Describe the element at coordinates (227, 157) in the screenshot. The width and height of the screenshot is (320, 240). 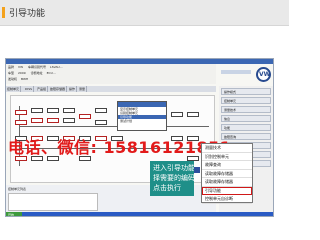
I see `popup-item: 识别控制单元` at that location.